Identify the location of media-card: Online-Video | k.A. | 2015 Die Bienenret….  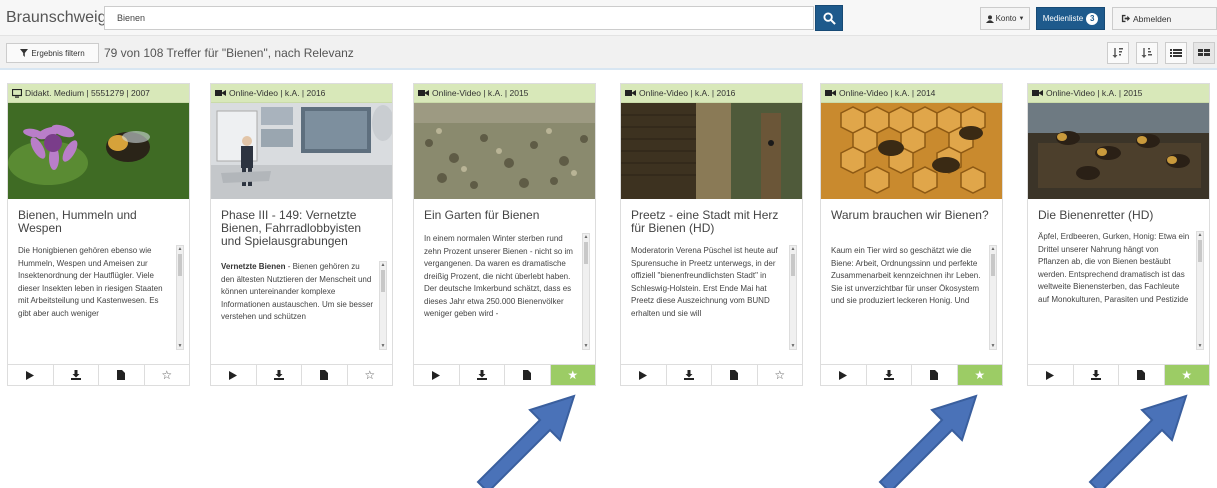
(1118, 234).